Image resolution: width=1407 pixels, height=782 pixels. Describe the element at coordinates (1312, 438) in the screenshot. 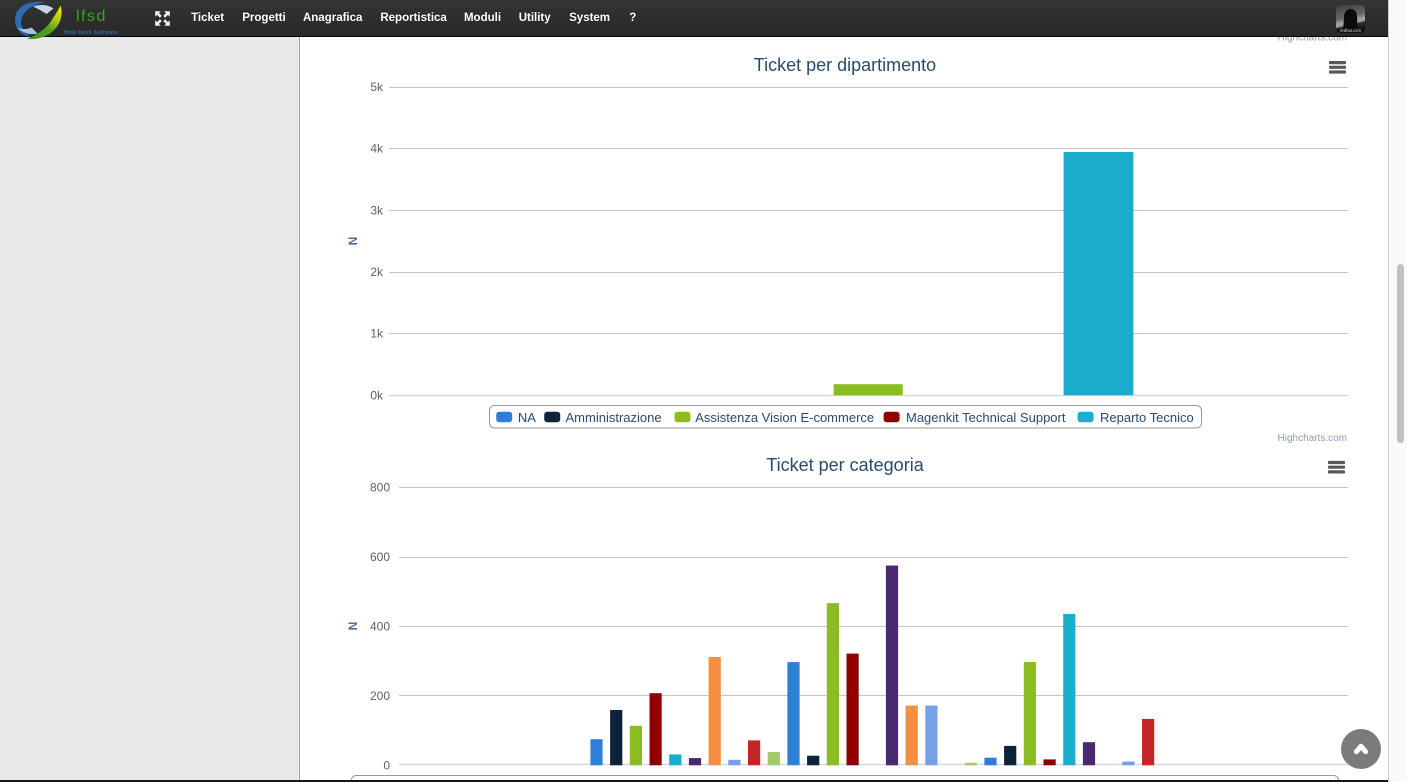

I see `svg-text: Highcharts.com` at that location.